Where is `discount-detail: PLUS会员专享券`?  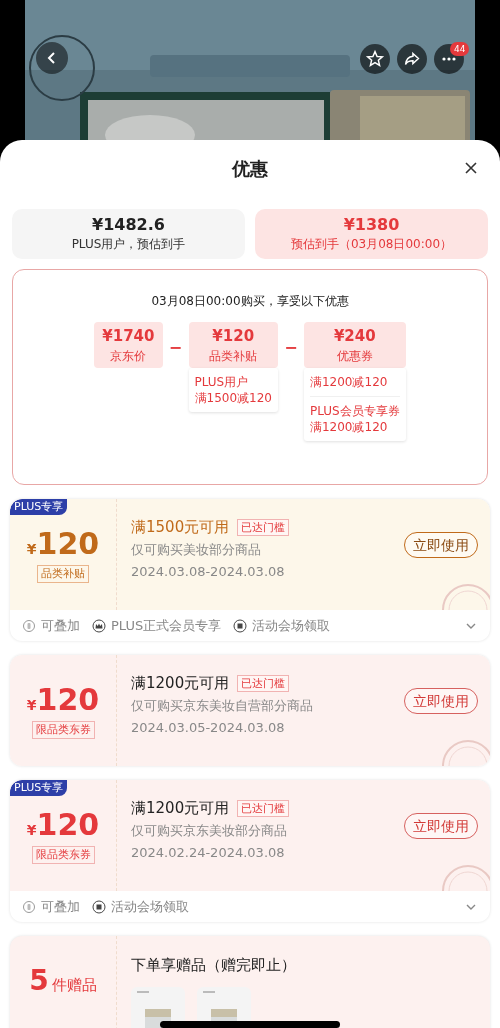 discount-detail: PLUS会员专享券 is located at coordinates (354, 411).